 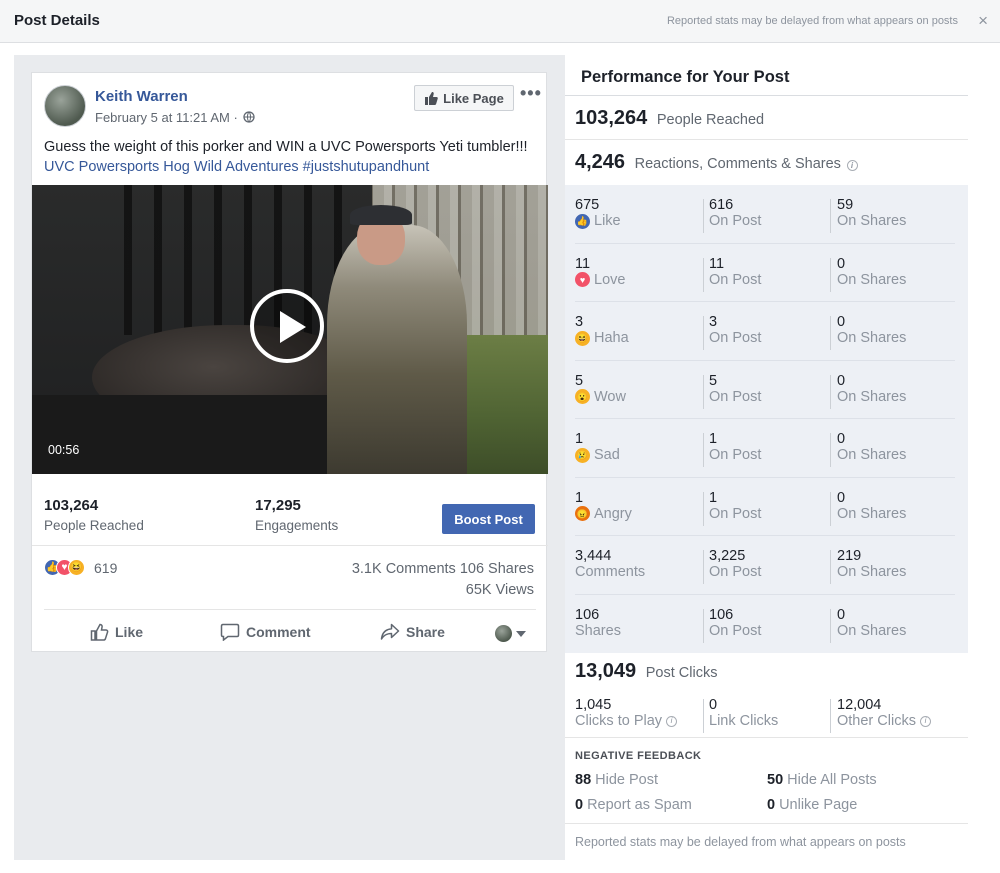 I want to click on clicks-number: 0, so click(x=713, y=705).